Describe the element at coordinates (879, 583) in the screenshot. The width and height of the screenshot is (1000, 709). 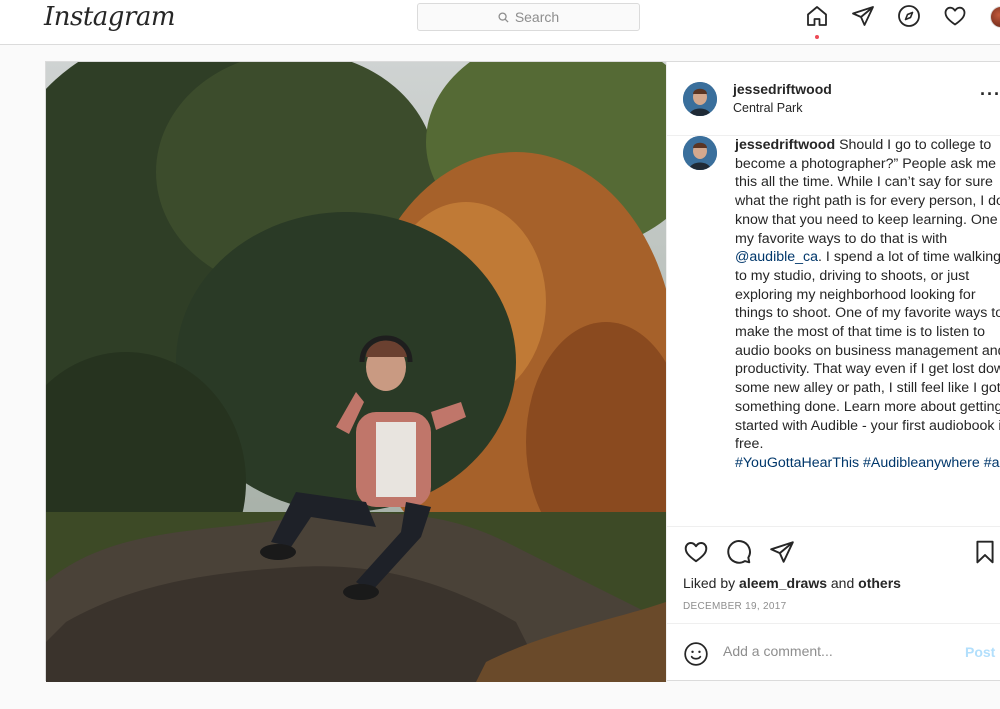
I see `likes-others-link: others` at that location.